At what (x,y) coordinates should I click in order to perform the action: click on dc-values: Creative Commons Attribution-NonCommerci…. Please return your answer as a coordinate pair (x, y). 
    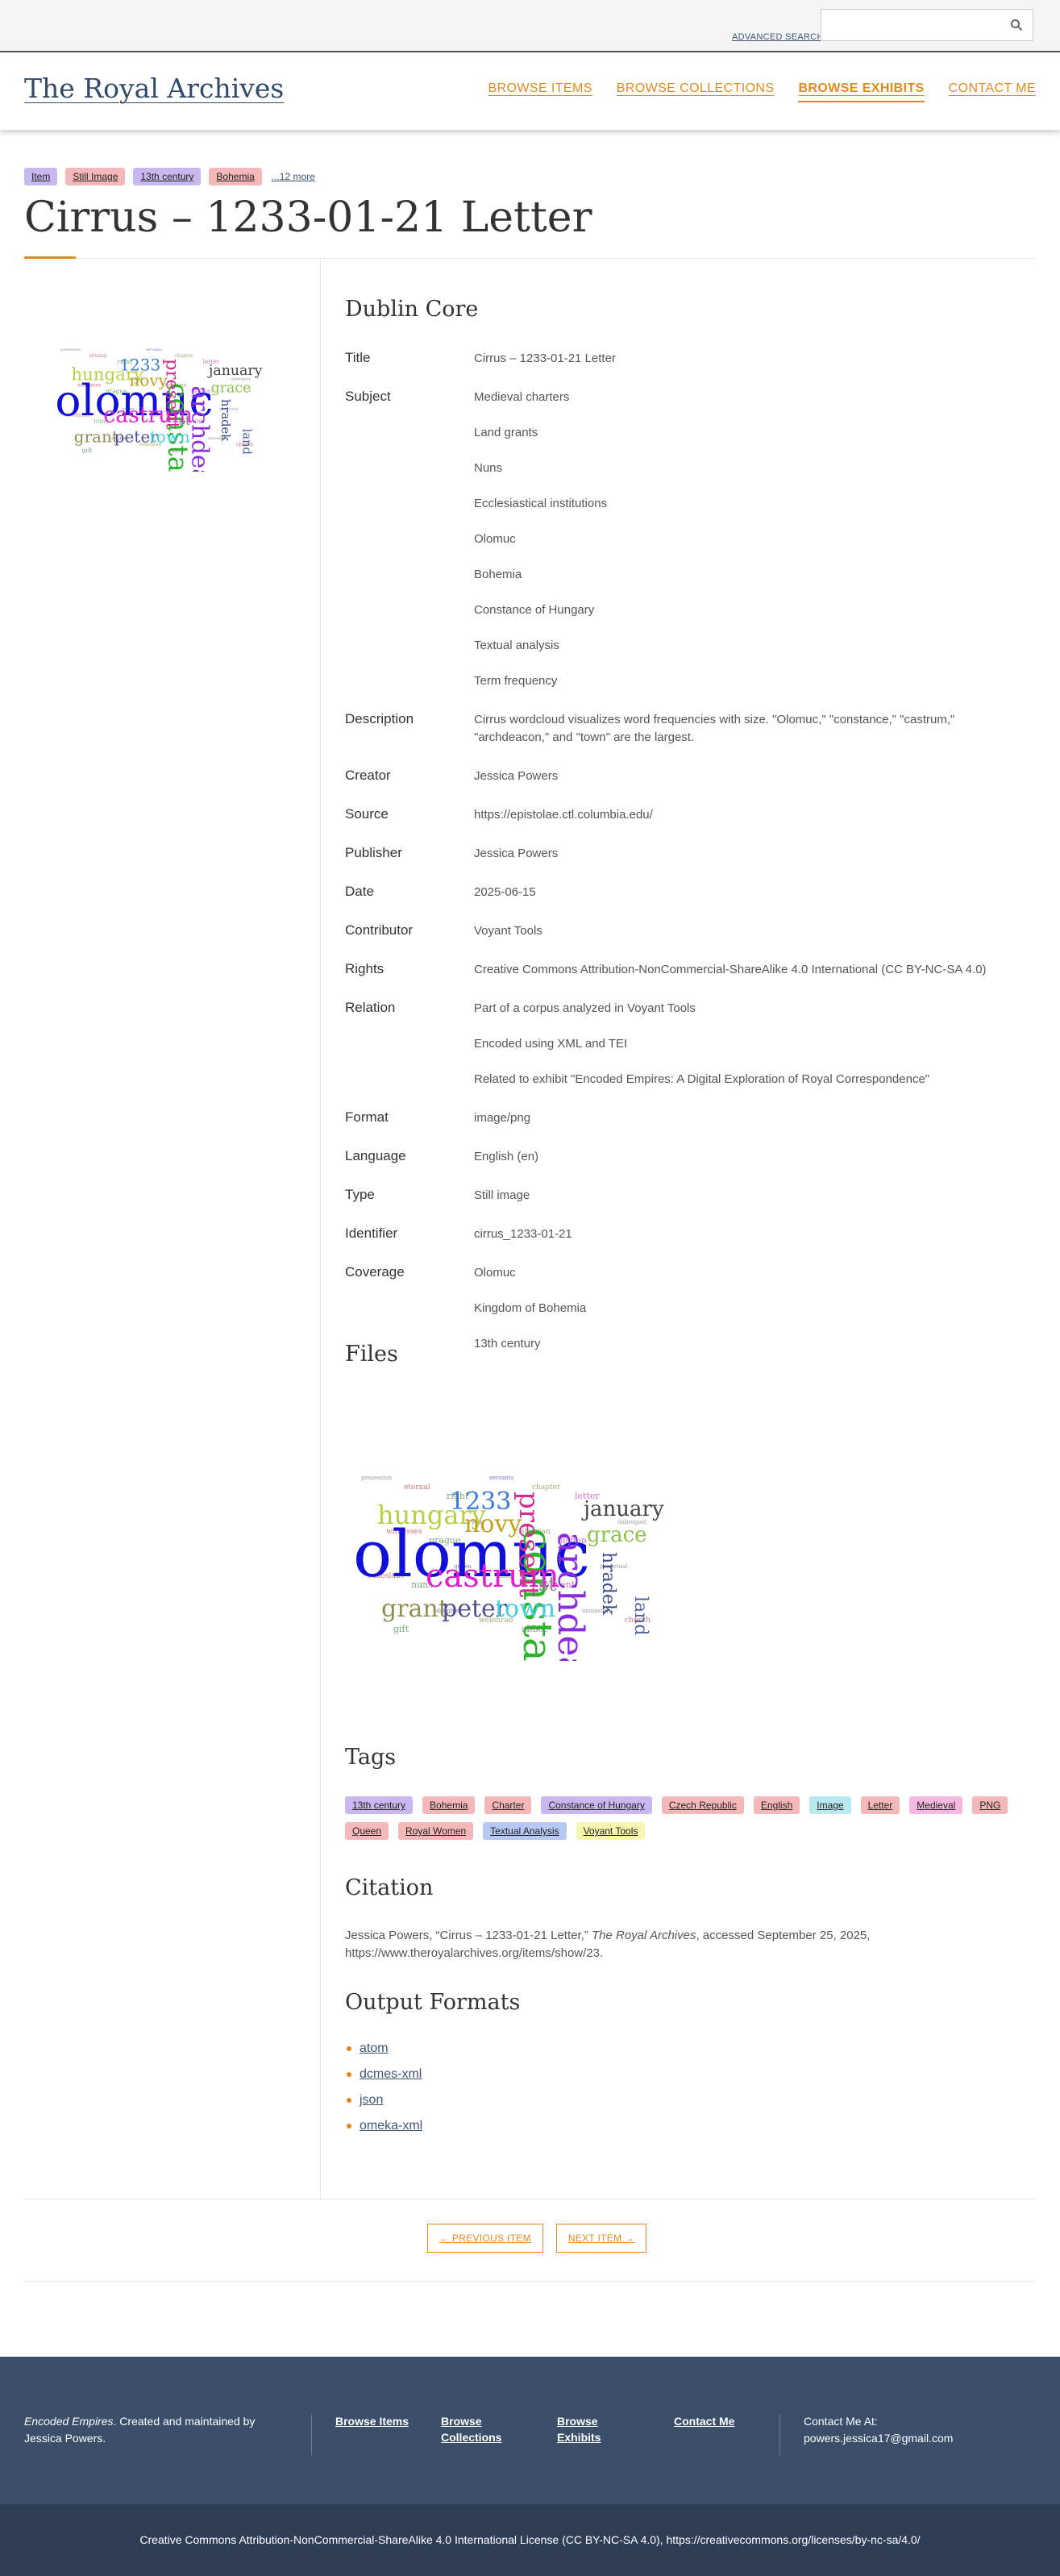
    Looking at the image, I should click on (748, 970).